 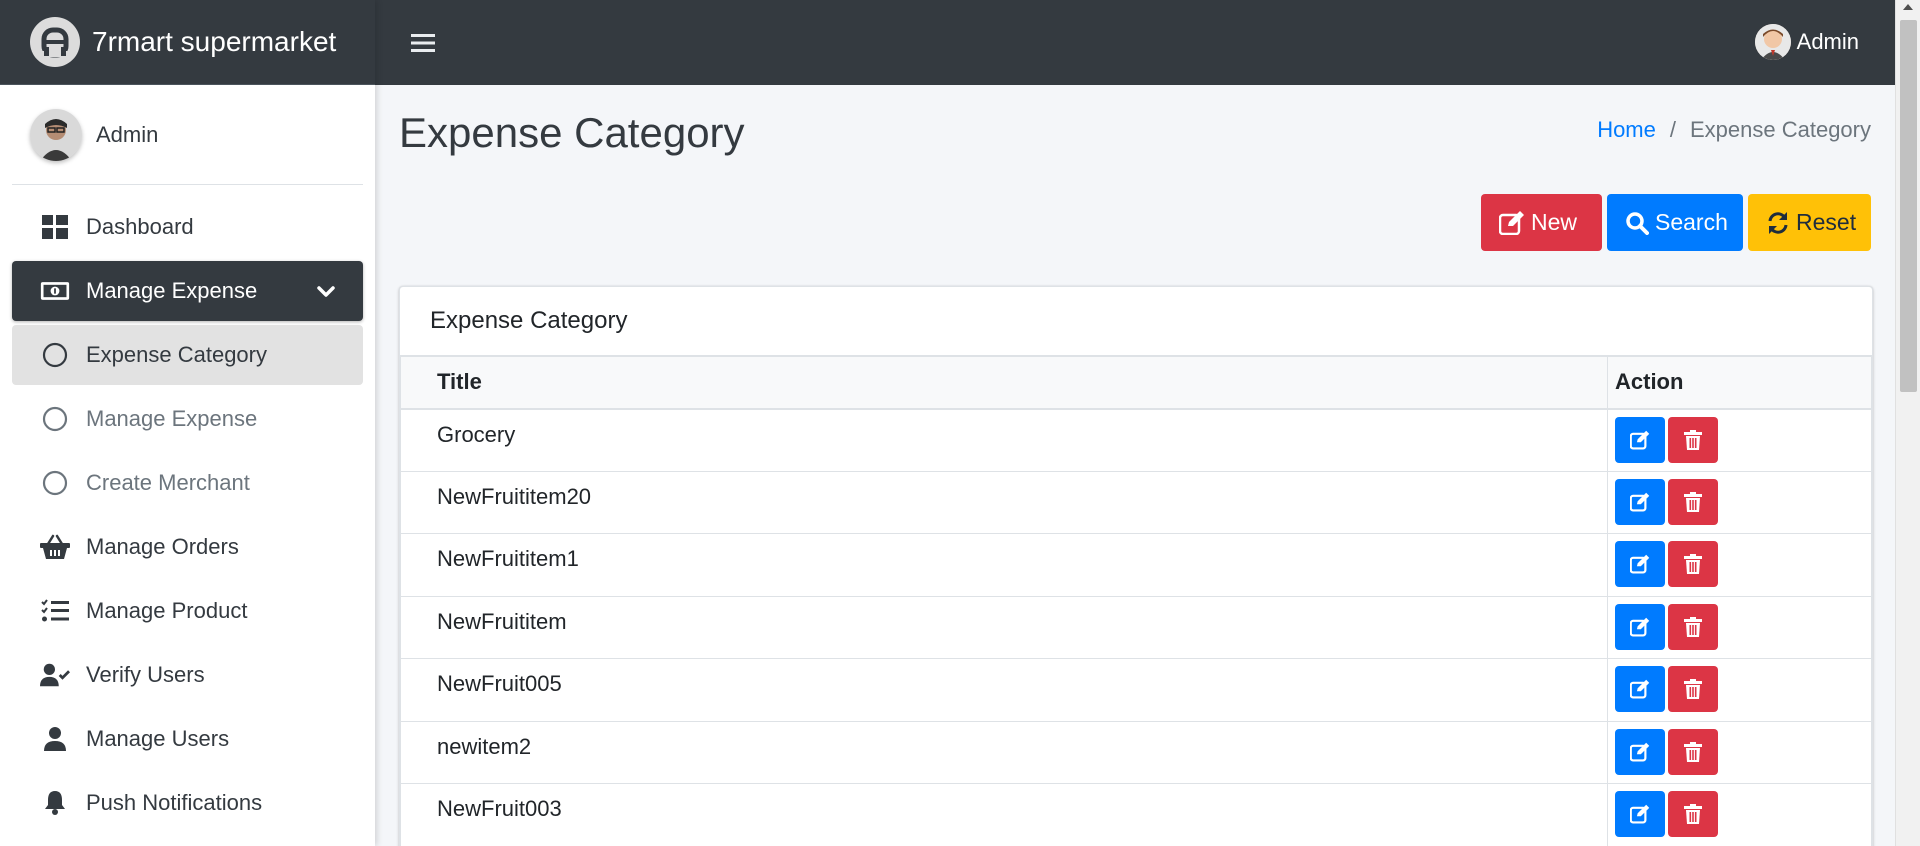 I want to click on sidebar-item-label: Dashboard, so click(x=140, y=226).